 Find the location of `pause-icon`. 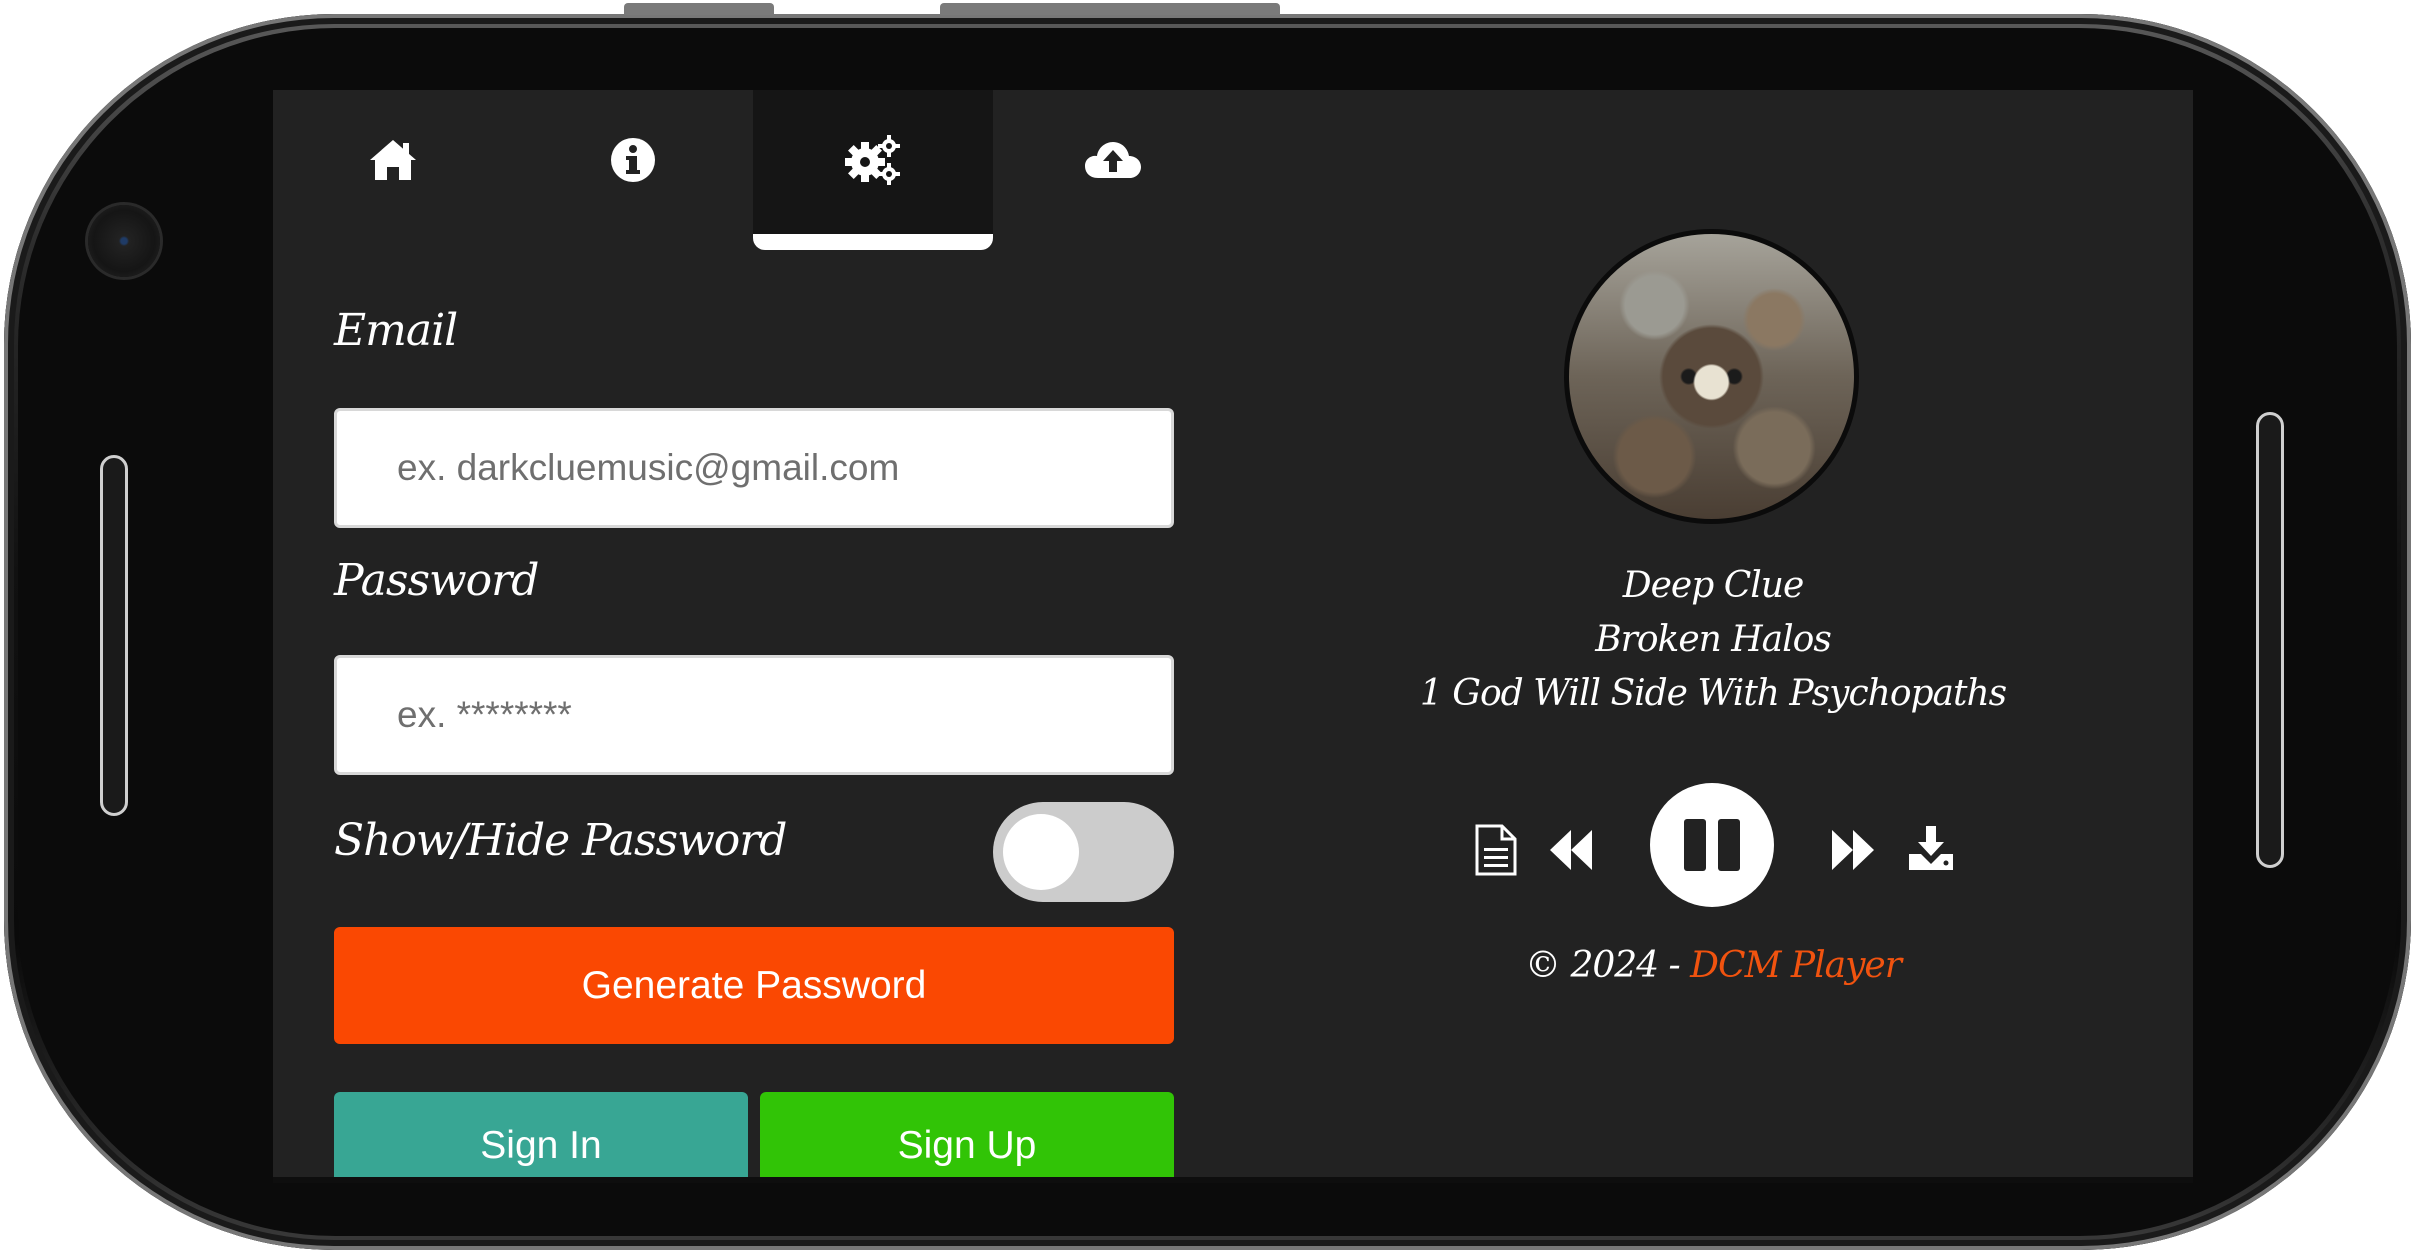

pause-icon is located at coordinates (1712, 845).